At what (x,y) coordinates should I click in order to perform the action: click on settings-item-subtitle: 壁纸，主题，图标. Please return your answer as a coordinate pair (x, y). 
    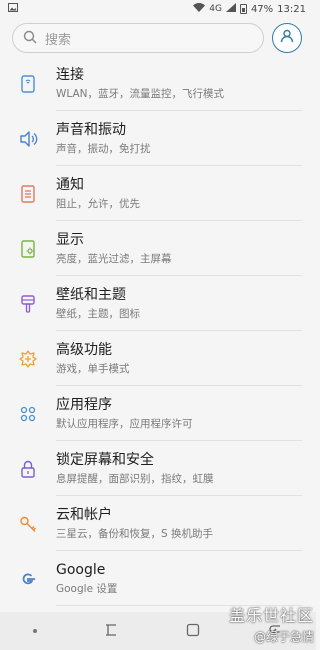
    Looking at the image, I should click on (98, 313).